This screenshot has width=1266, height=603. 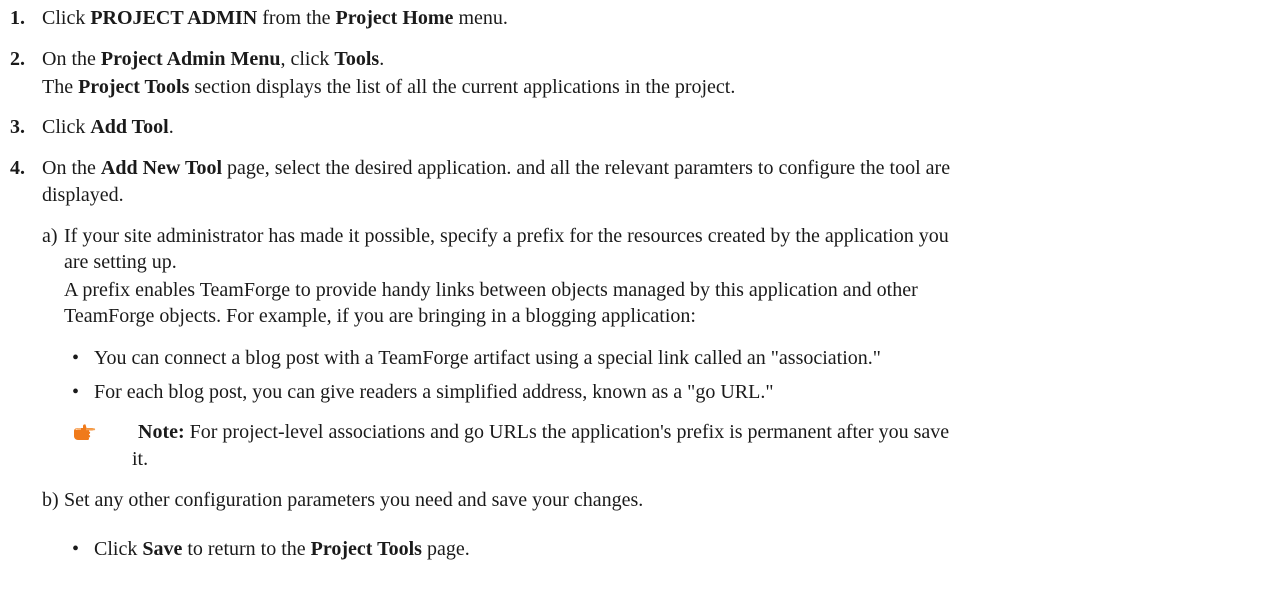 I want to click on ui-term-add-new-tool: Add New Tool, so click(x=161, y=168).